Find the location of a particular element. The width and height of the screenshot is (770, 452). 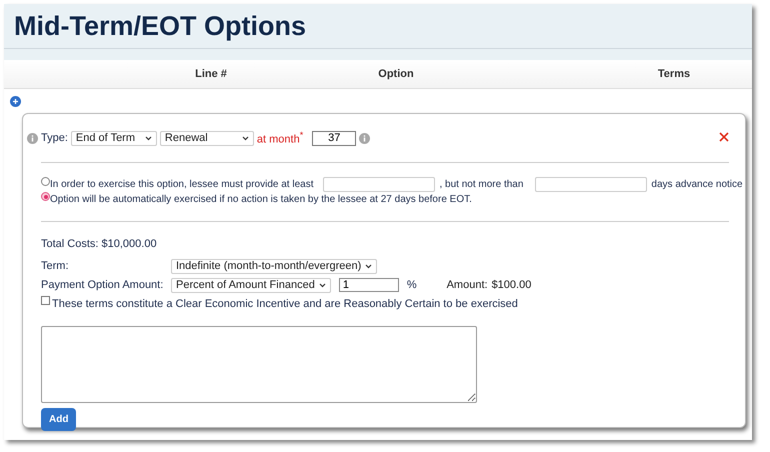

option-text: Option will be automatically exercised if no action is taken by the lessee at 27 days before EOT. is located at coordinates (261, 199).